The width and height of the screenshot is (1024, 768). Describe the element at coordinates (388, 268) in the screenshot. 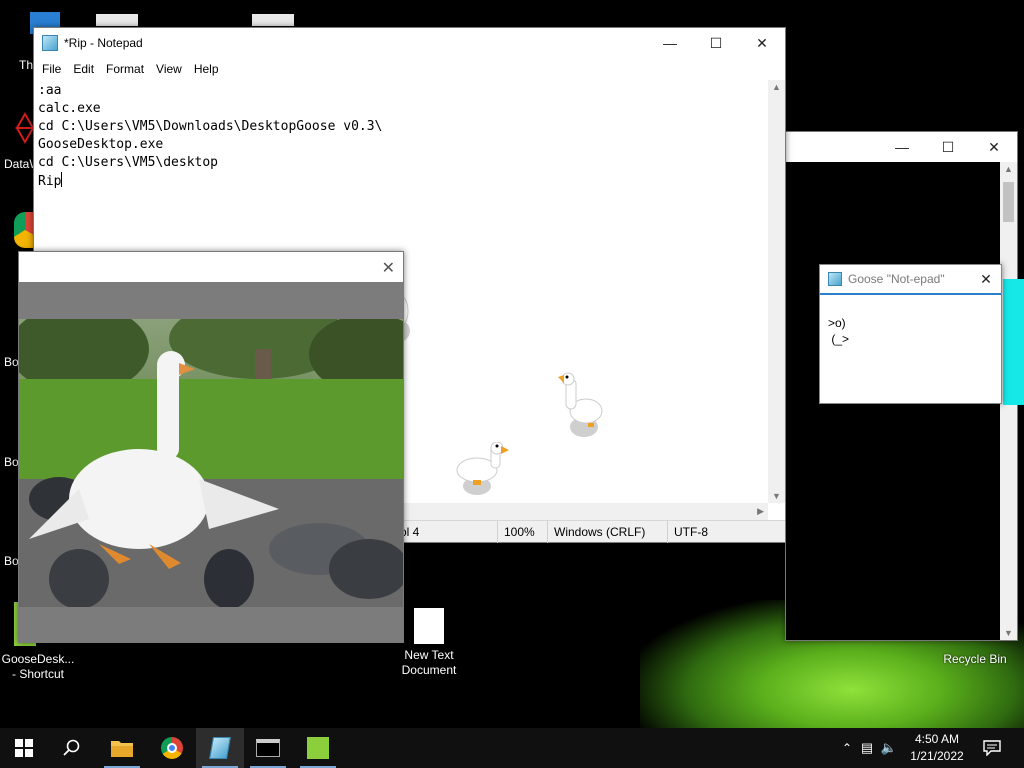

I see `close-icon: ✕` at that location.